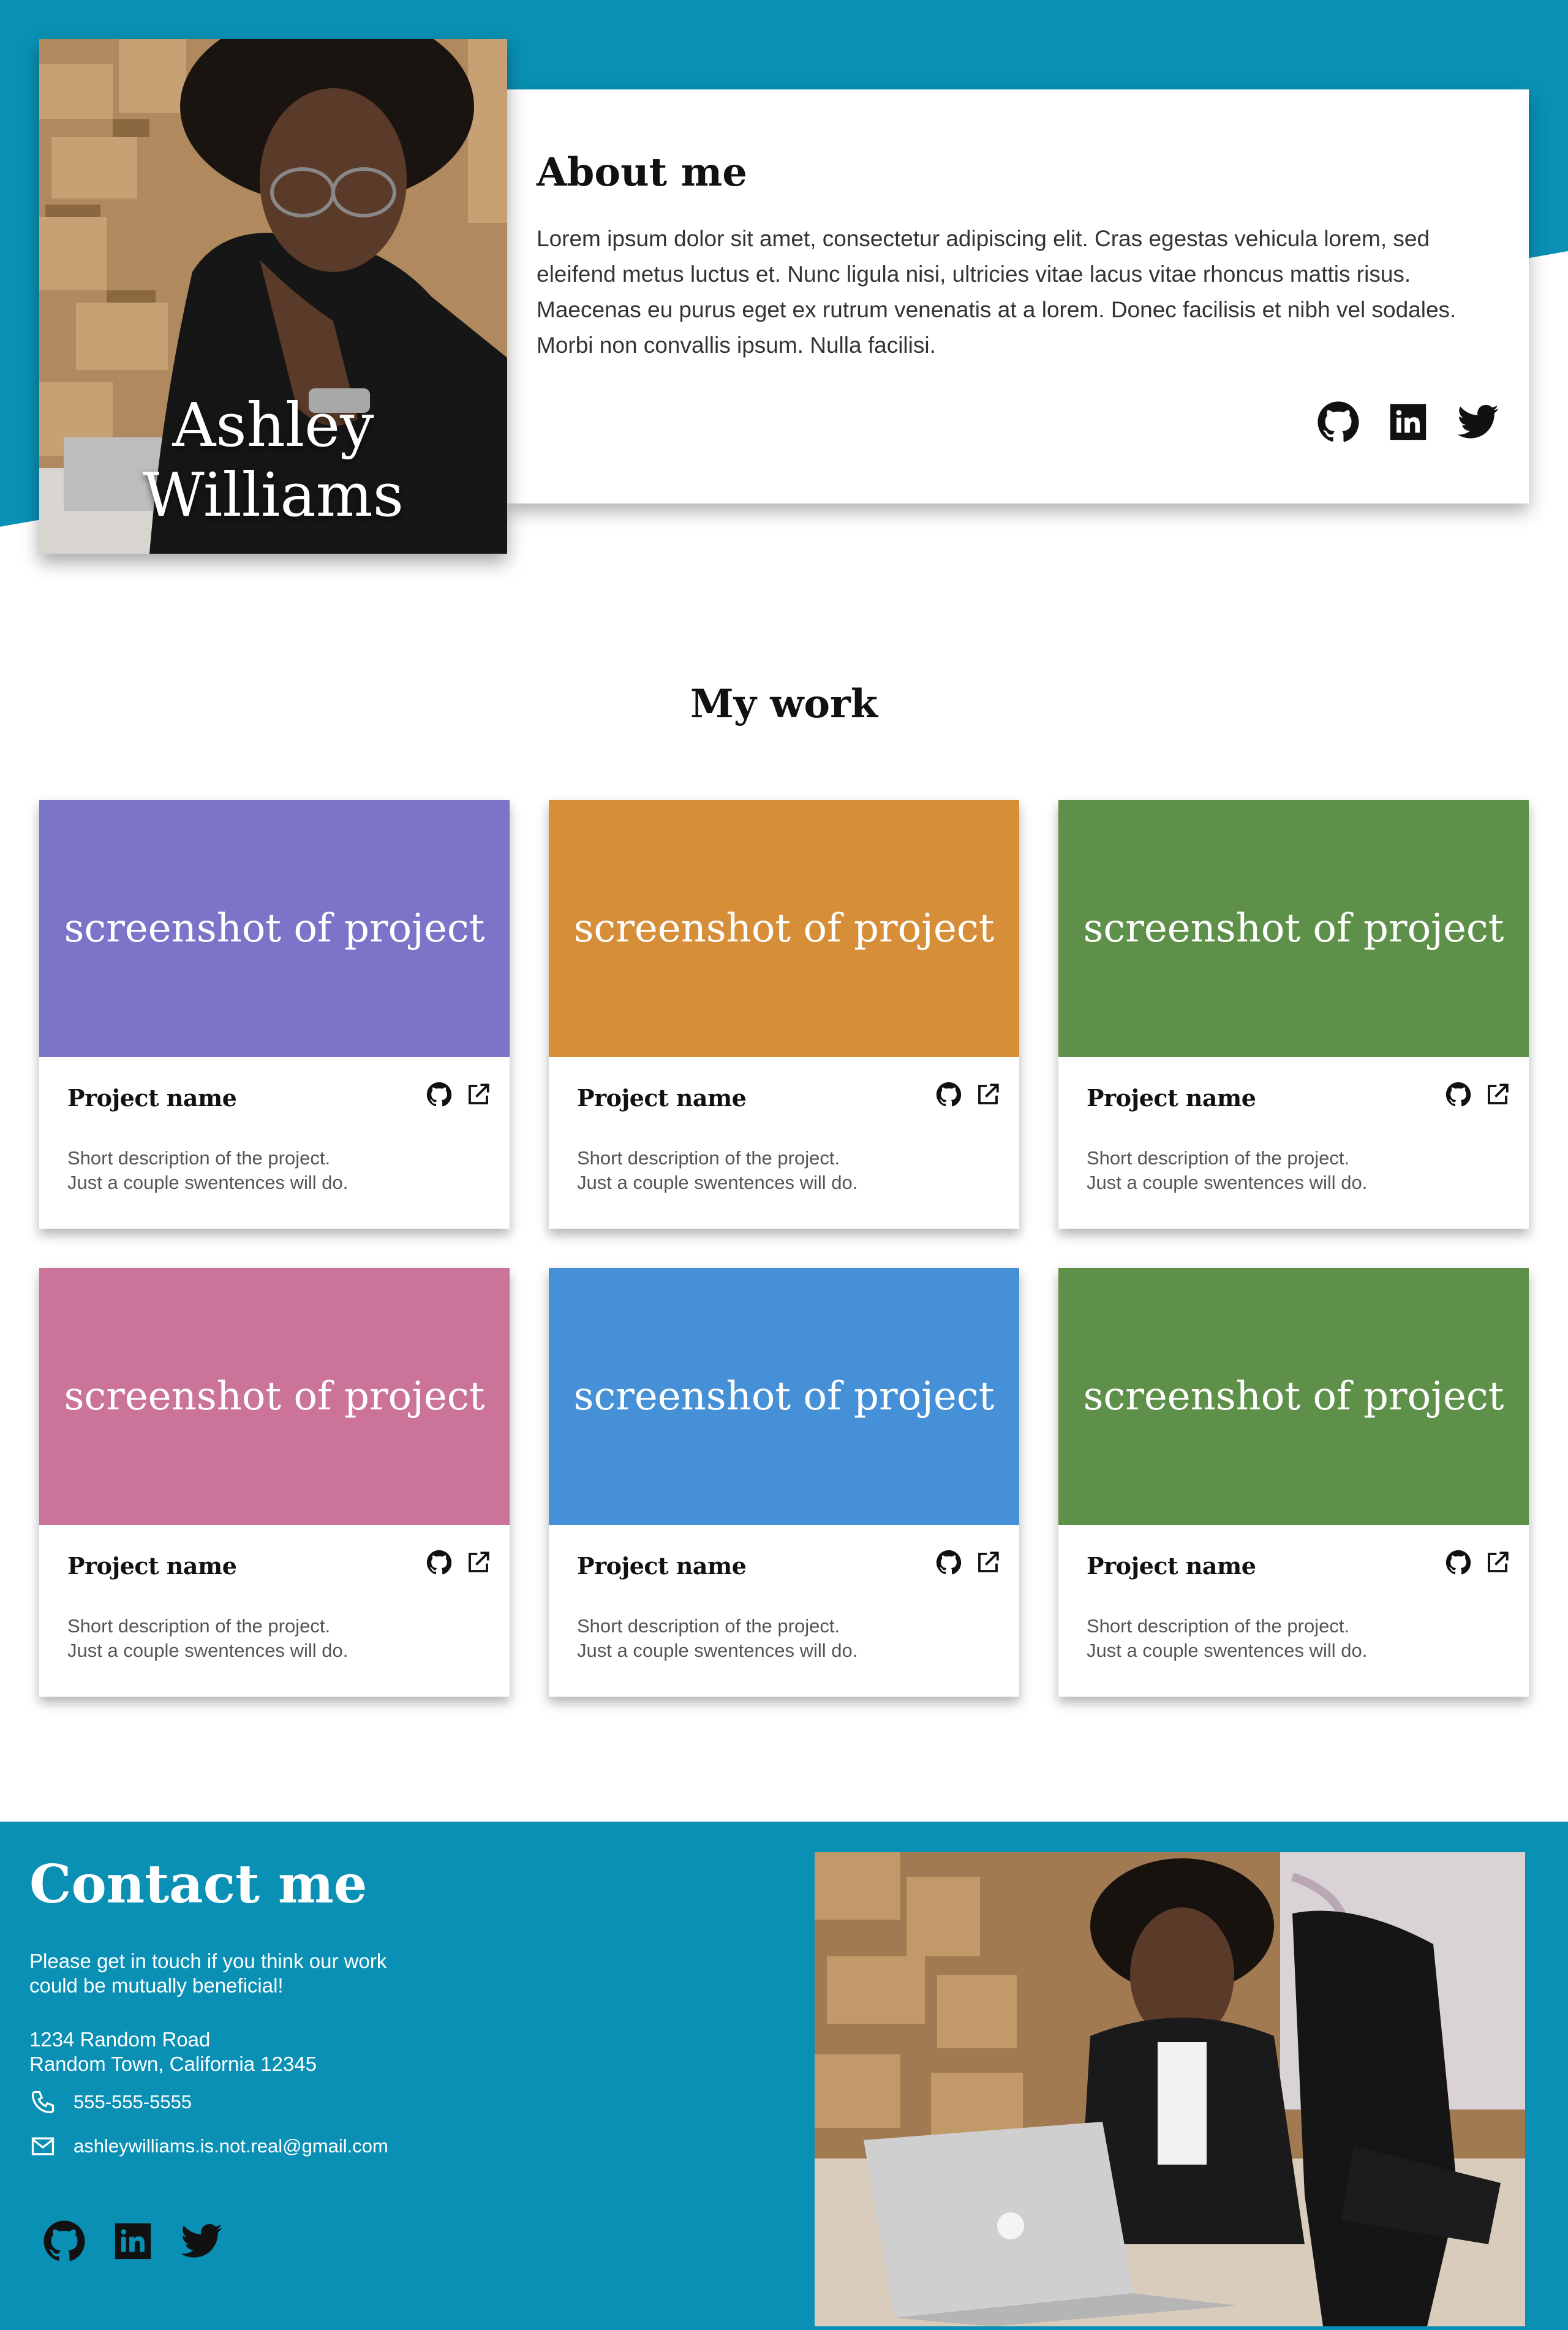 Image resolution: width=1568 pixels, height=2330 pixels. I want to click on address-line: Random Town, California 12345, so click(173, 2064).